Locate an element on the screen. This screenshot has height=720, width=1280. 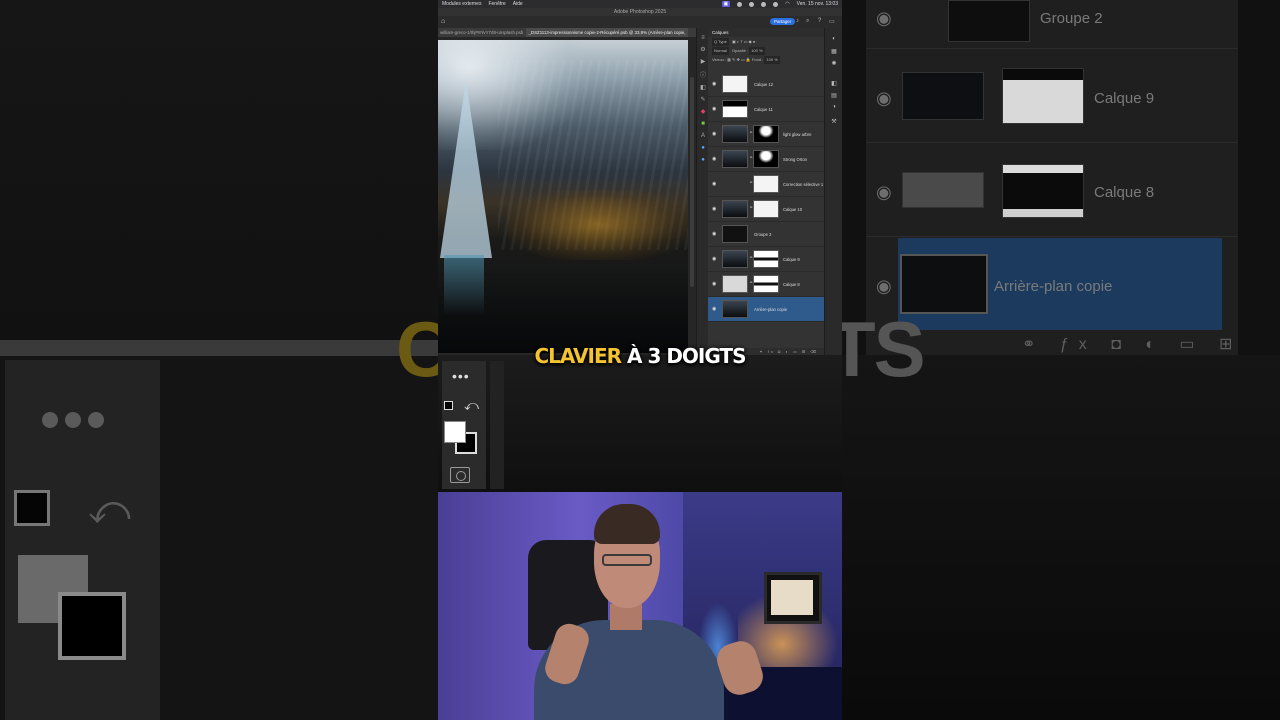
layer-row: ◉ ⚭ light glow arbre is located at coordinates (766, 134).